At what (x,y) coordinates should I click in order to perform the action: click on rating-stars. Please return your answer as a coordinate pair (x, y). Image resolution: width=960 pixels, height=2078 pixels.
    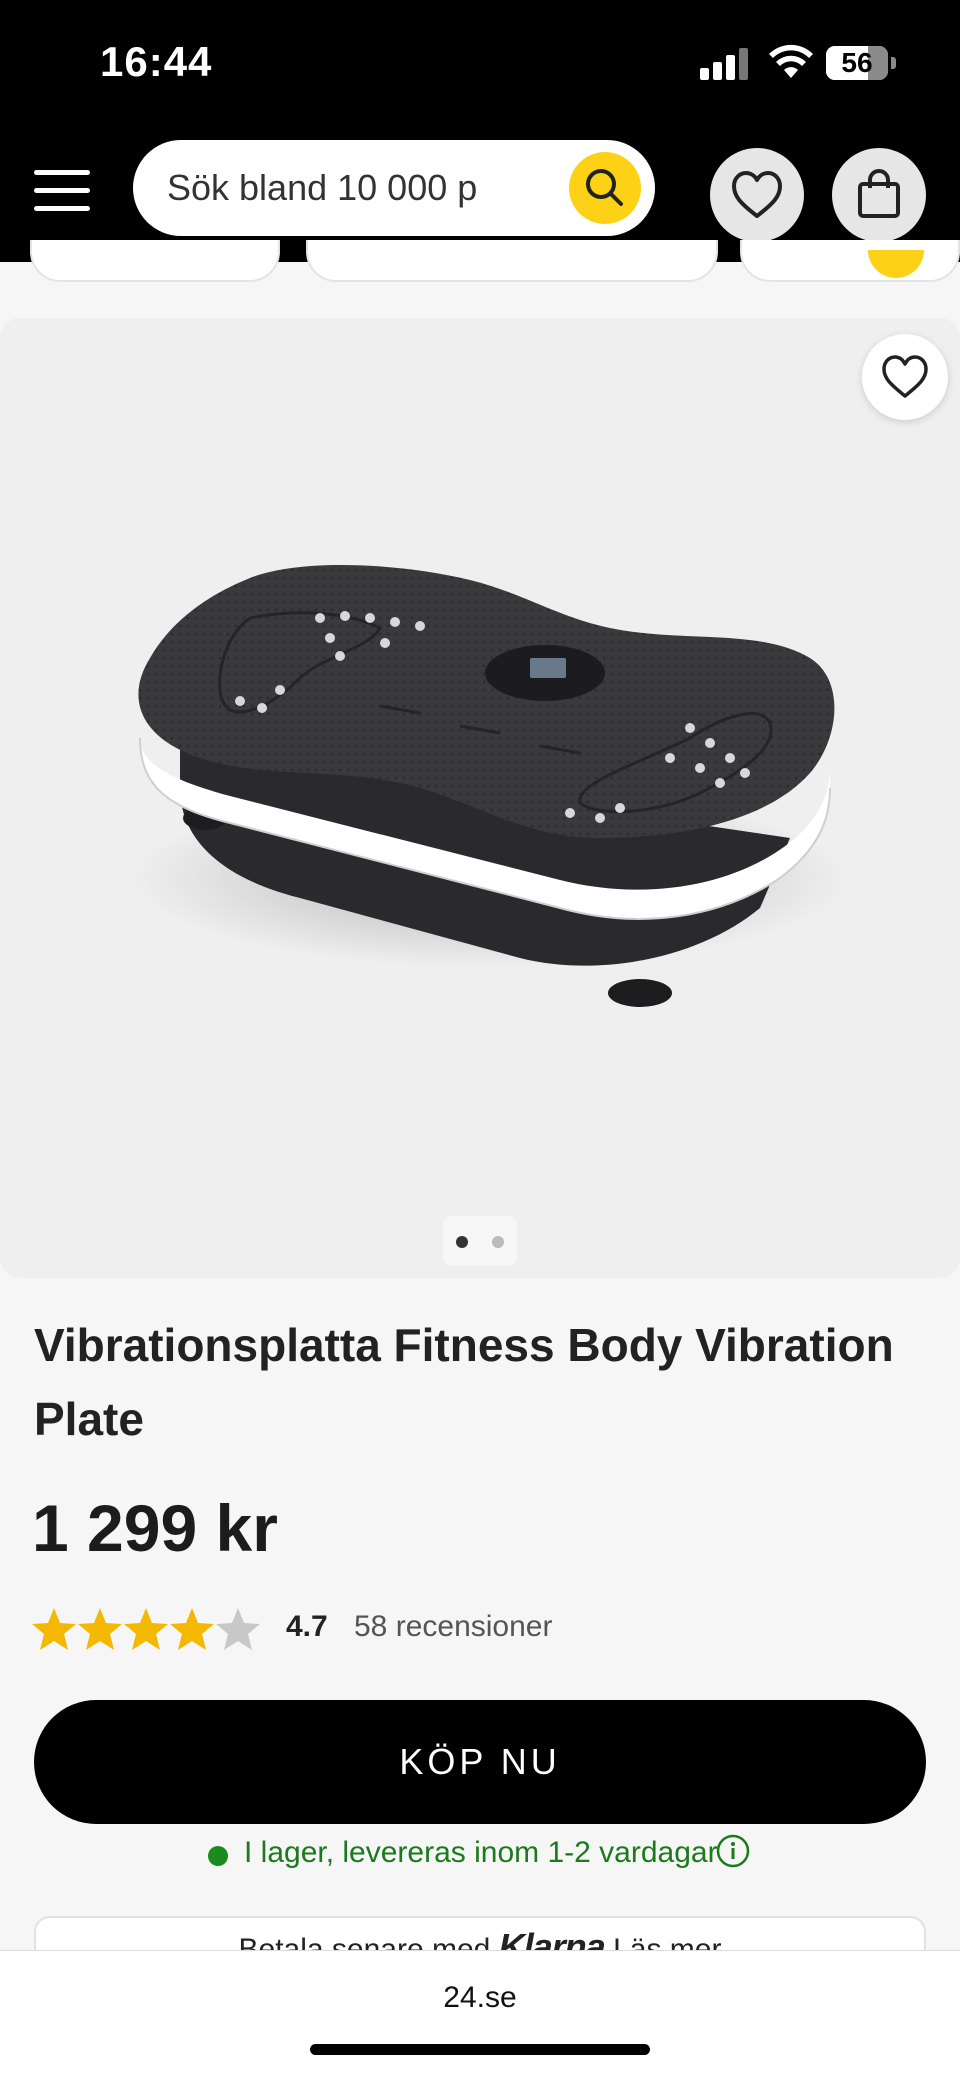
    Looking at the image, I should click on (146, 1629).